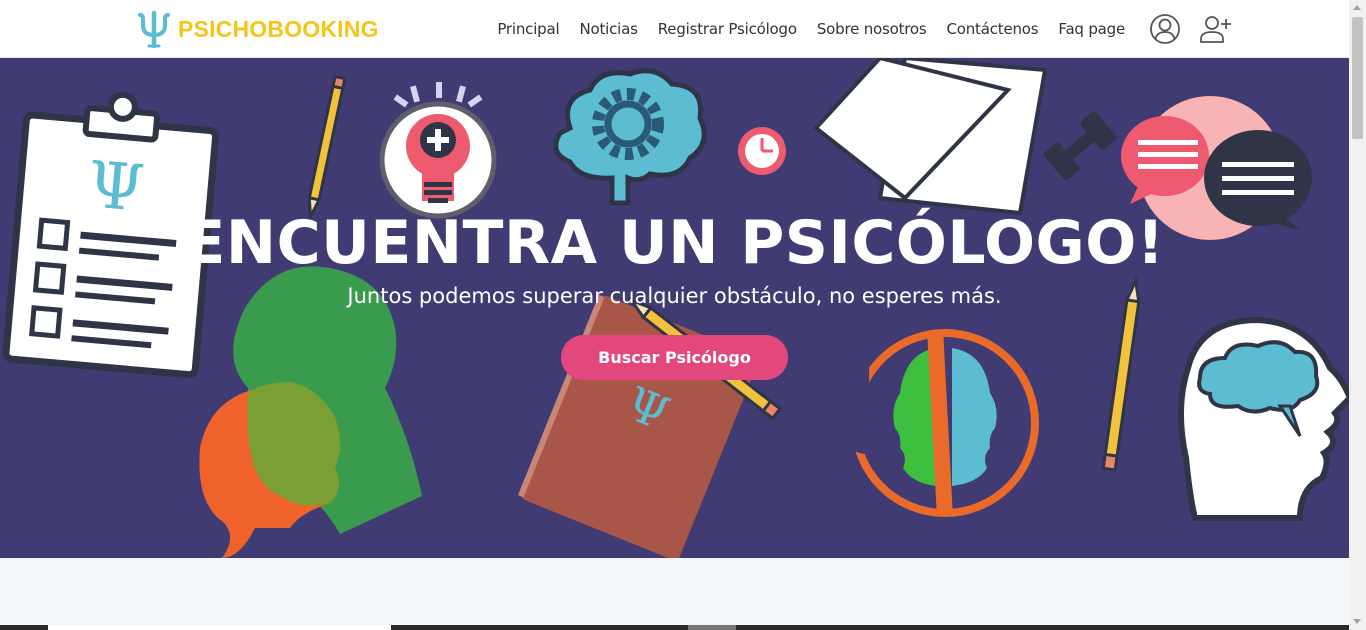 The height and width of the screenshot is (630, 1366). Describe the element at coordinates (1357, 315) in the screenshot. I see `vertical-scrollbar` at that location.